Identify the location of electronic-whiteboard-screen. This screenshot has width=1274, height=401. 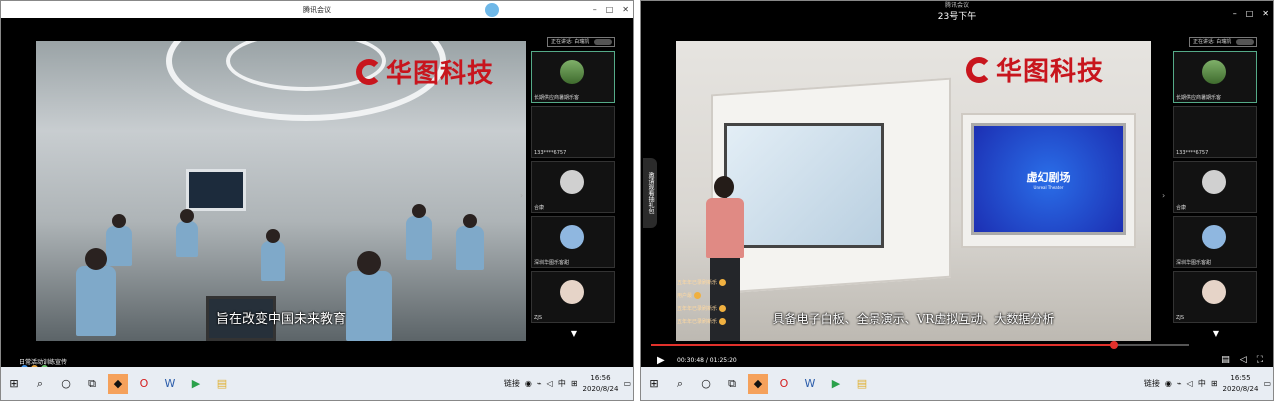
(804, 185).